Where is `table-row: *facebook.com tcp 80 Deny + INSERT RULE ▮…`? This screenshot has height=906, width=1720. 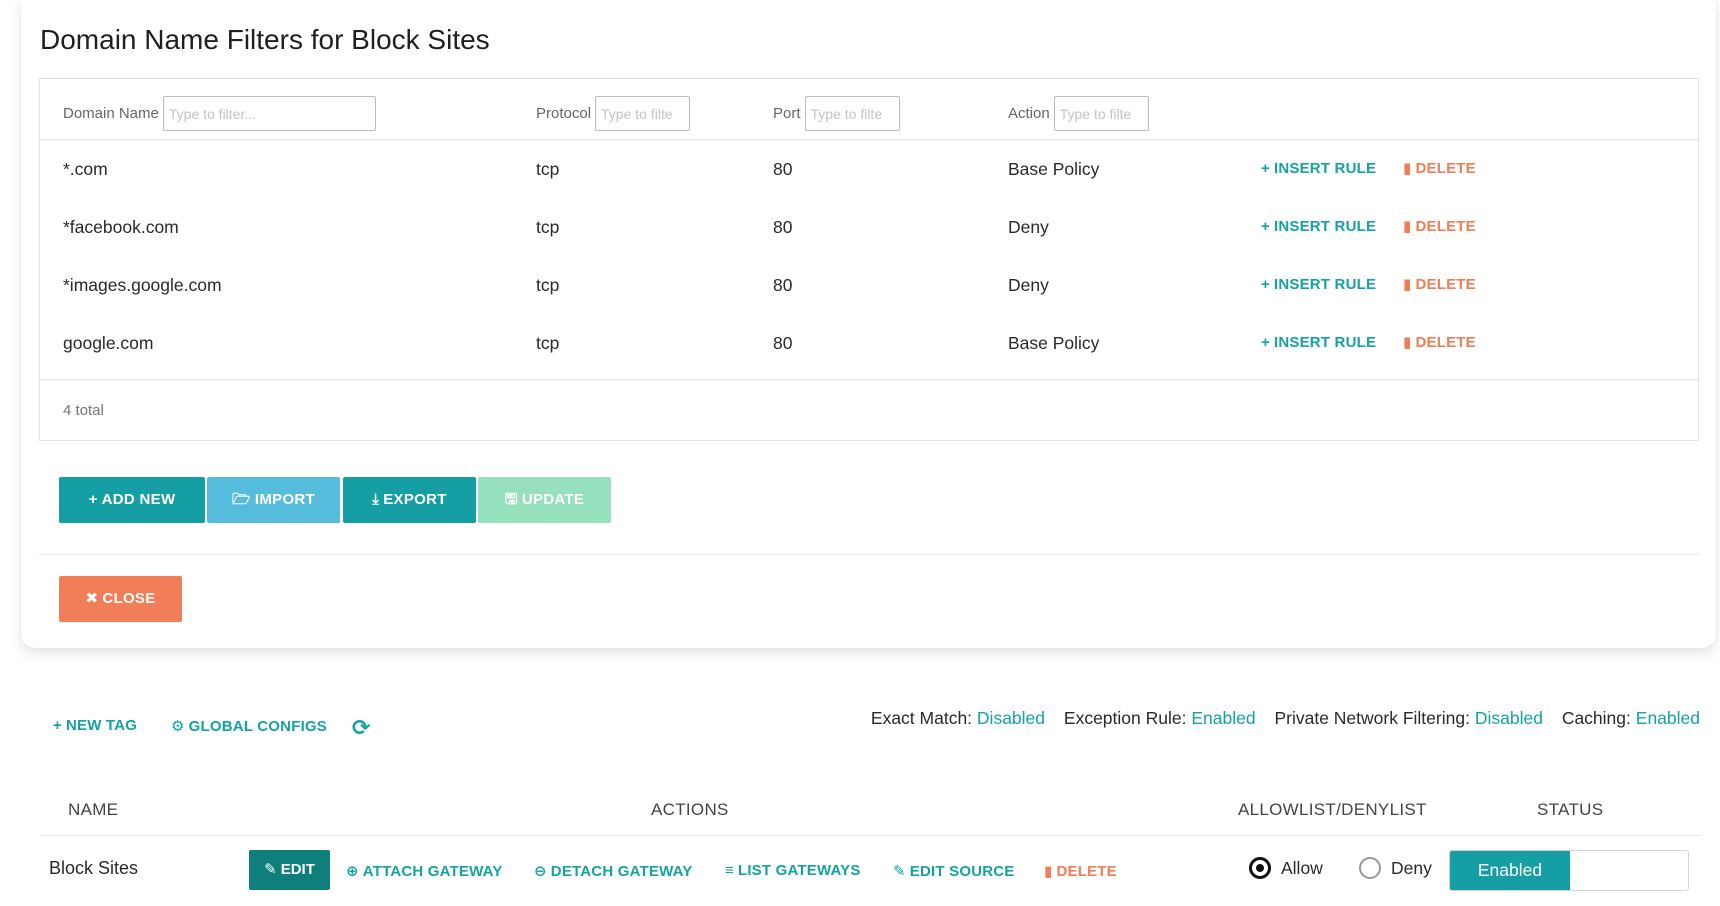 table-row: *facebook.com tcp 80 Deny + INSERT RULE ▮… is located at coordinates (869, 227).